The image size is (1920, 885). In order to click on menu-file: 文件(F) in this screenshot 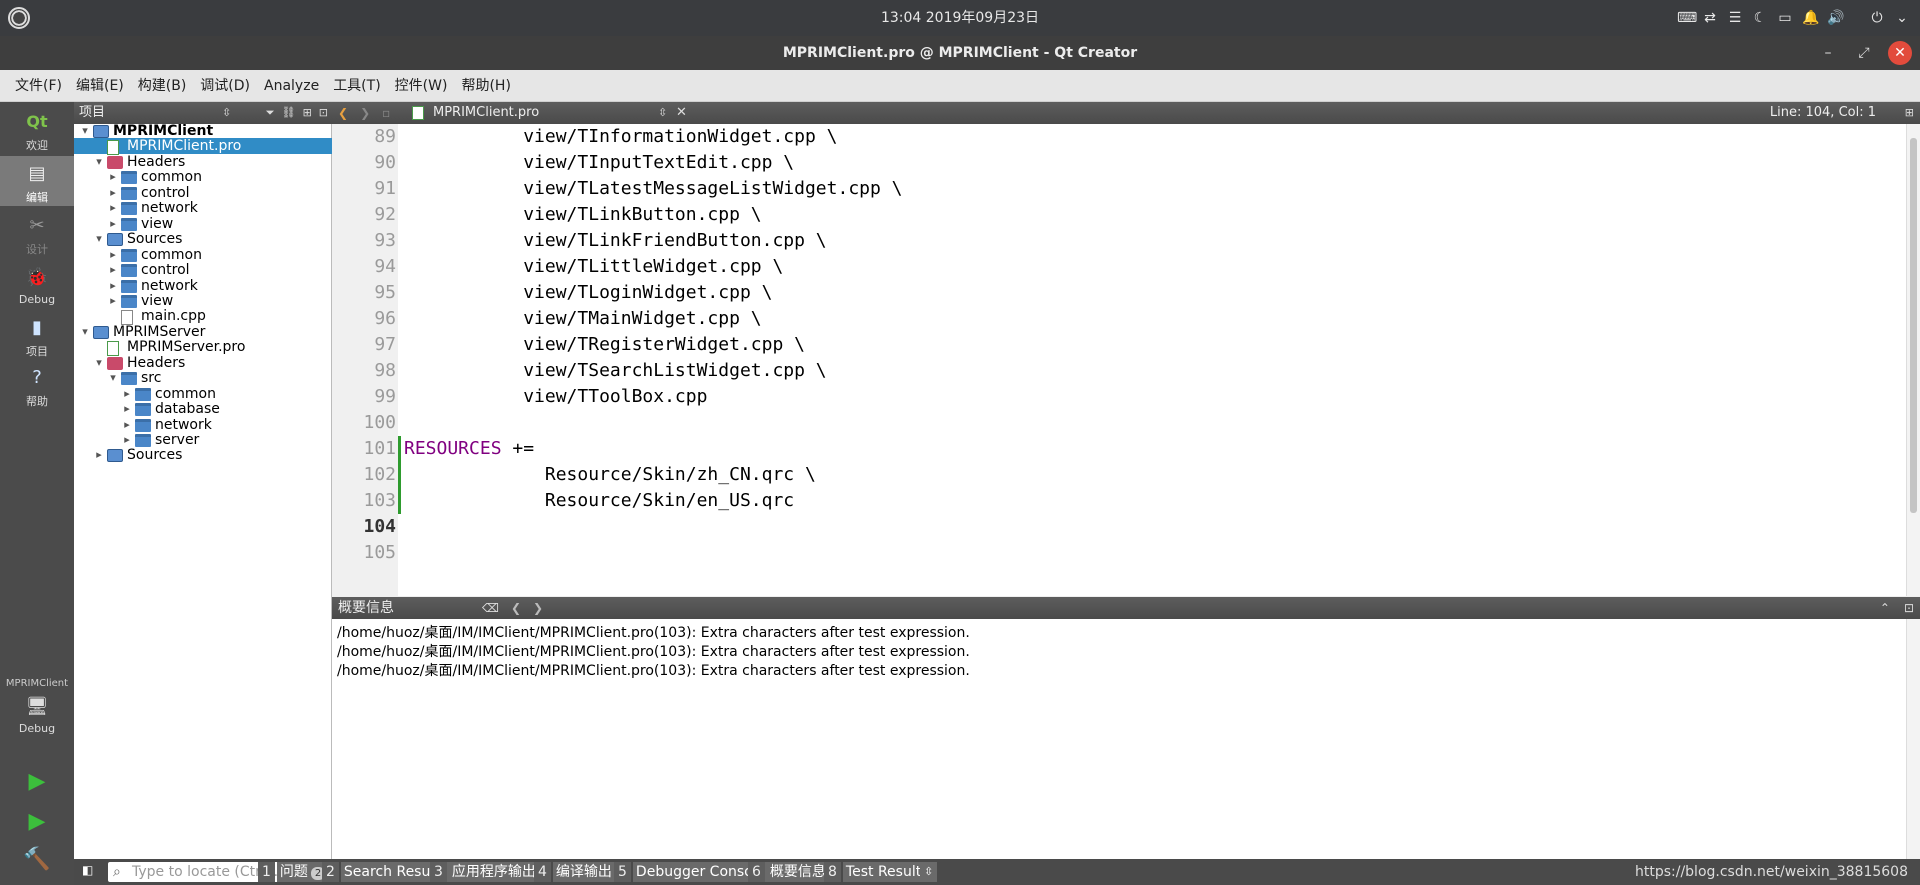, I will do `click(38, 86)`.